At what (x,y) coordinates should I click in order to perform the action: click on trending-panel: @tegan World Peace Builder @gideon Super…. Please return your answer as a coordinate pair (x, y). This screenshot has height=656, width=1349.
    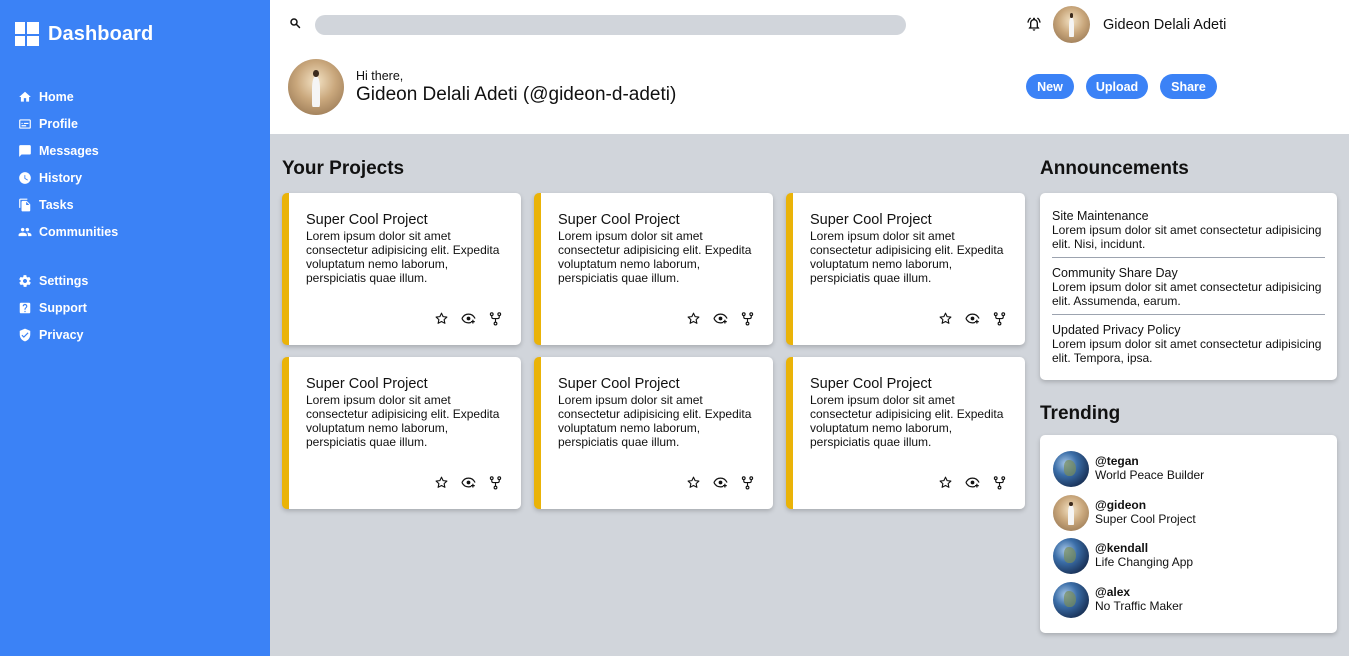
    Looking at the image, I should click on (1188, 534).